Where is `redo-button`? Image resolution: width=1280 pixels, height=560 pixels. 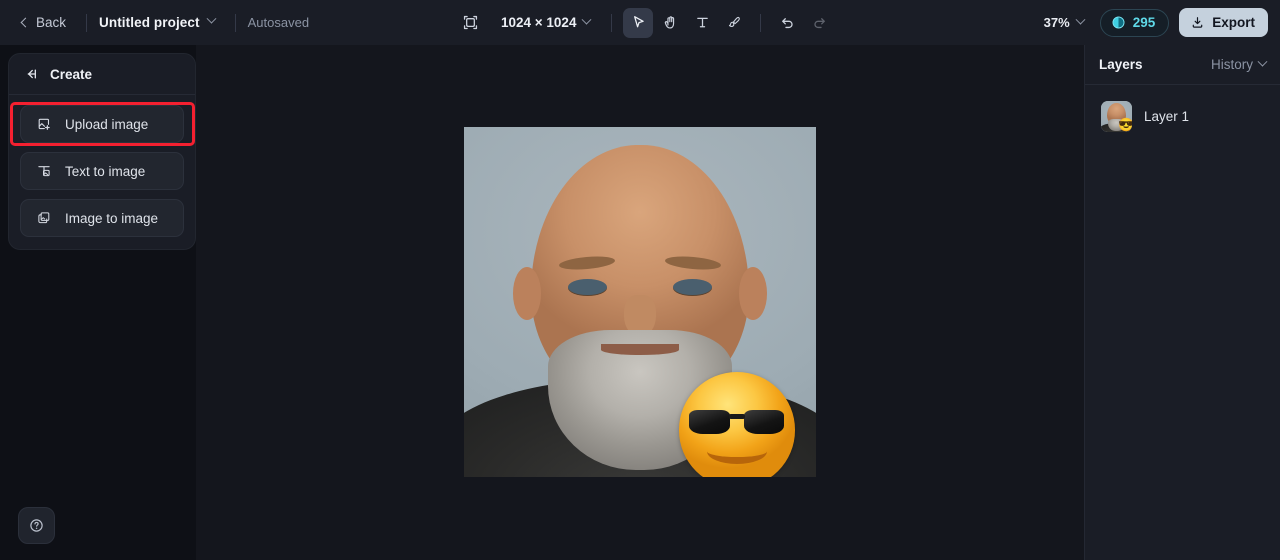 redo-button is located at coordinates (819, 23).